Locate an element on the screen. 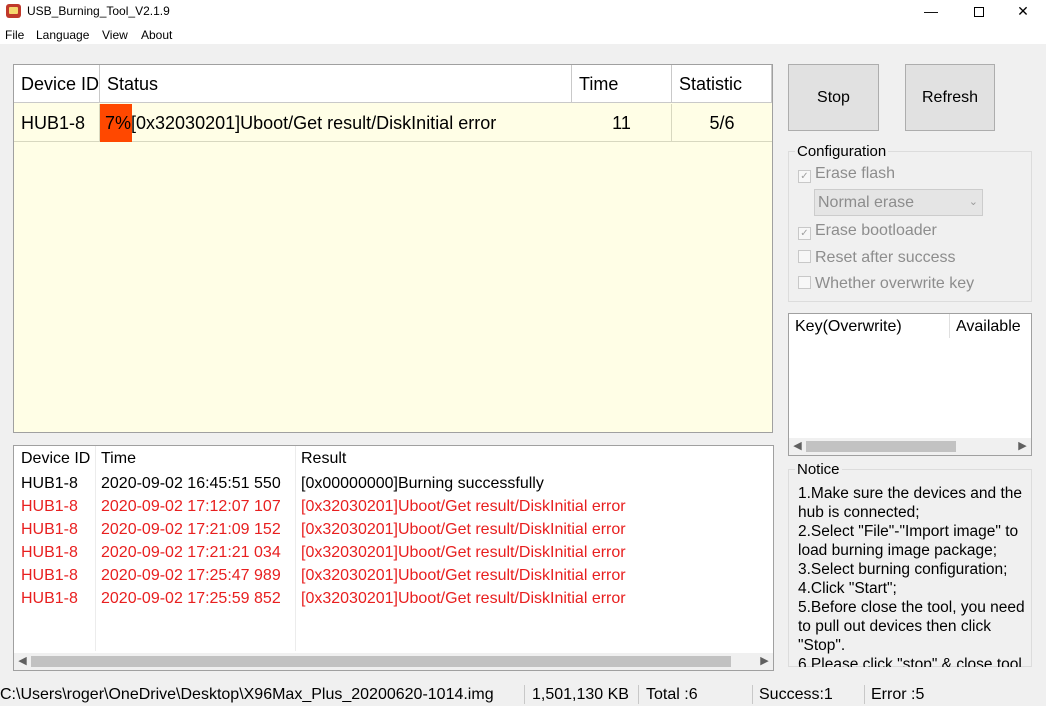 This screenshot has height=706, width=1046. menu-language: Language is located at coordinates (62, 35).